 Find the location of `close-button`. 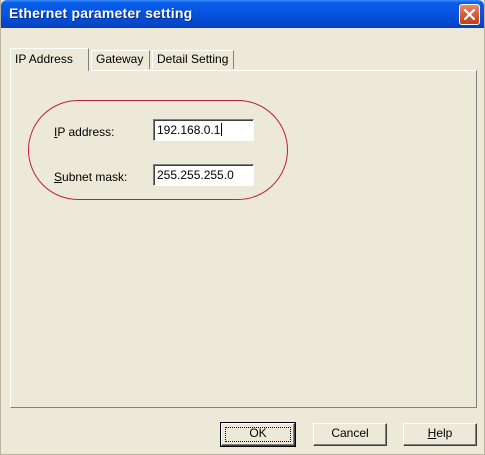

close-button is located at coordinates (469, 14).